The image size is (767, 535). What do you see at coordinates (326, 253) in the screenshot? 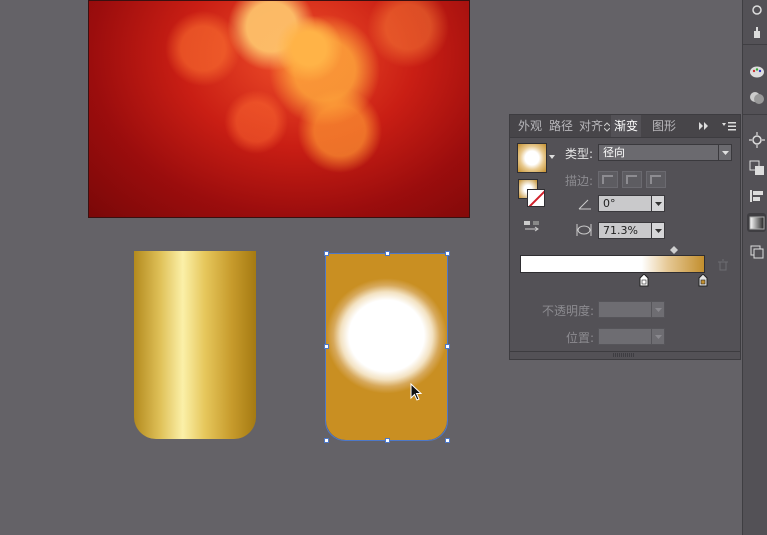
I see `selection-handle-top-left` at bounding box center [326, 253].